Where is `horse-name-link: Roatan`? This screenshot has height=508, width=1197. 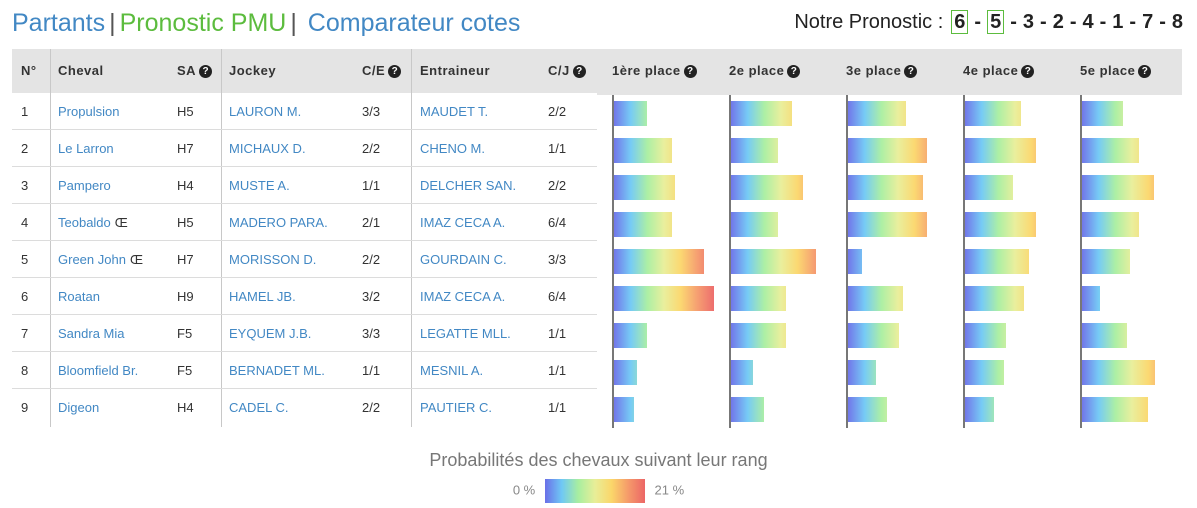
horse-name-link: Roatan is located at coordinates (79, 296).